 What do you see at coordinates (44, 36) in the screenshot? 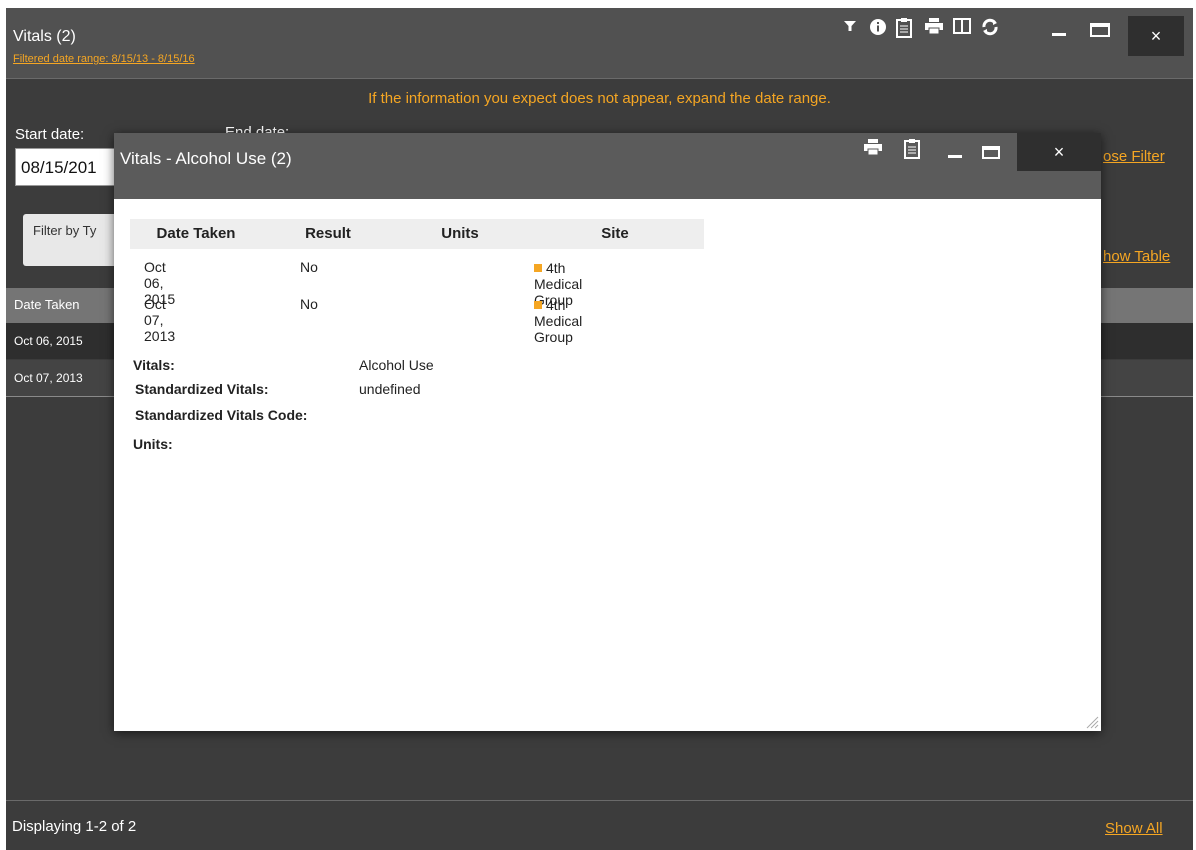
I see `panel-title: Vitals (2)` at bounding box center [44, 36].